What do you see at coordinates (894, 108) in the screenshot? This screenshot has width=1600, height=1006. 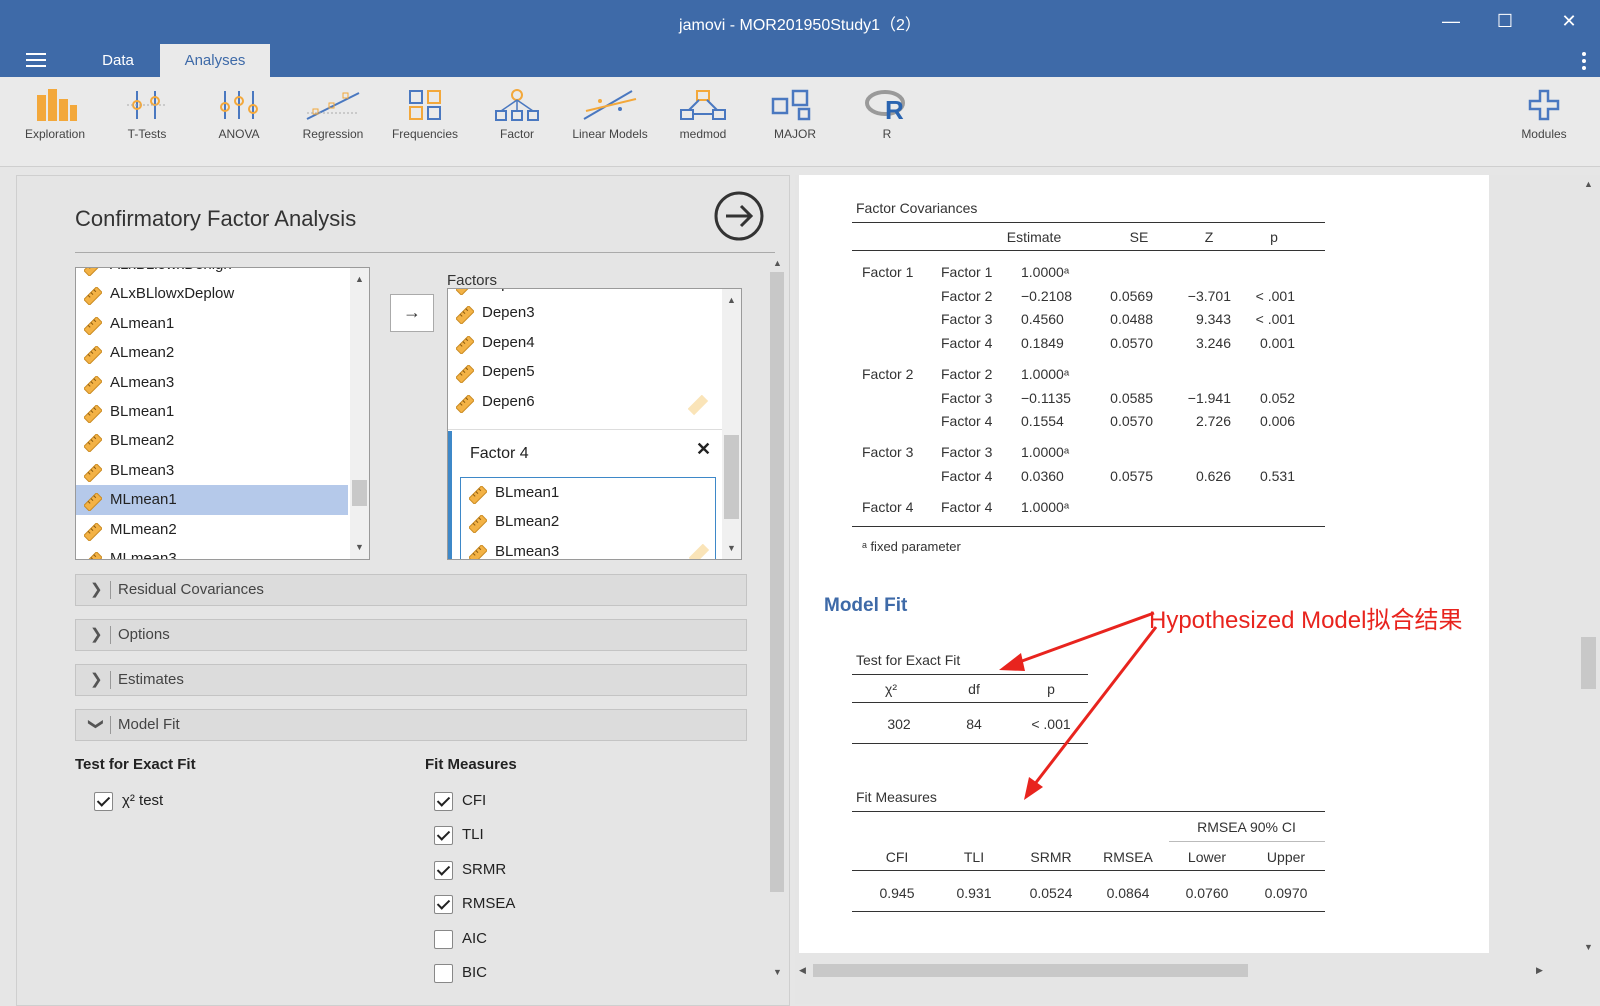 I see `svg-text: R` at bounding box center [894, 108].